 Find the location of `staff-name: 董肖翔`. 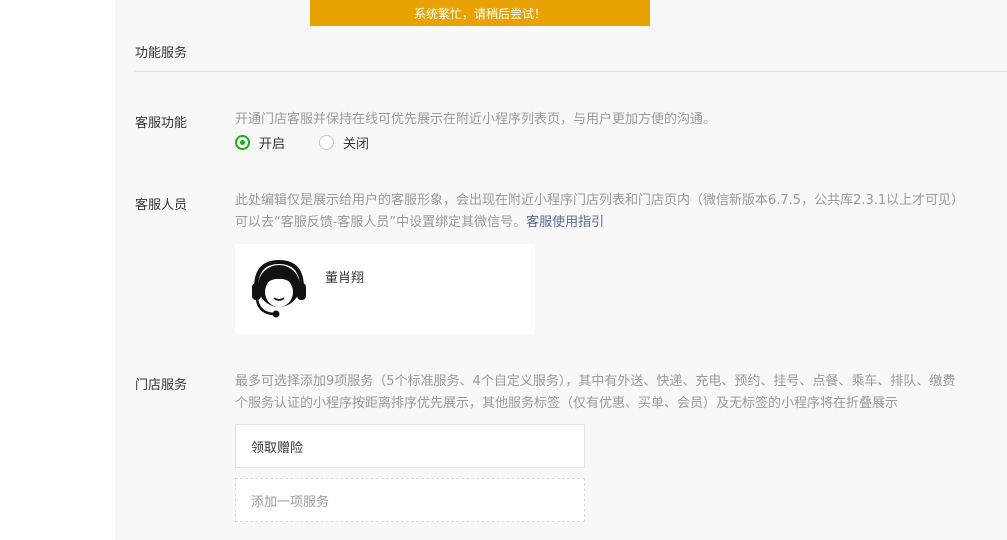

staff-name: 董肖翔 is located at coordinates (345, 278).